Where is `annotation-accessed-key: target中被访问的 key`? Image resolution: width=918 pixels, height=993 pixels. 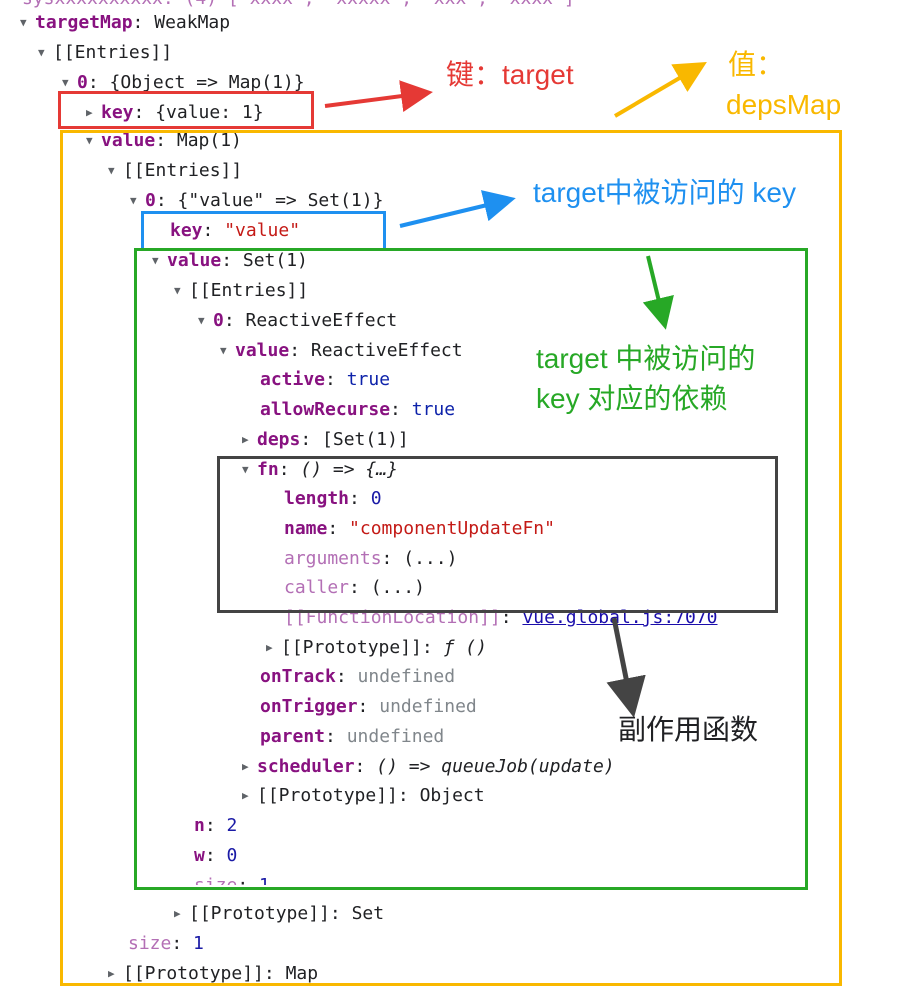 annotation-accessed-key: target中被访问的 key is located at coordinates (664, 192).